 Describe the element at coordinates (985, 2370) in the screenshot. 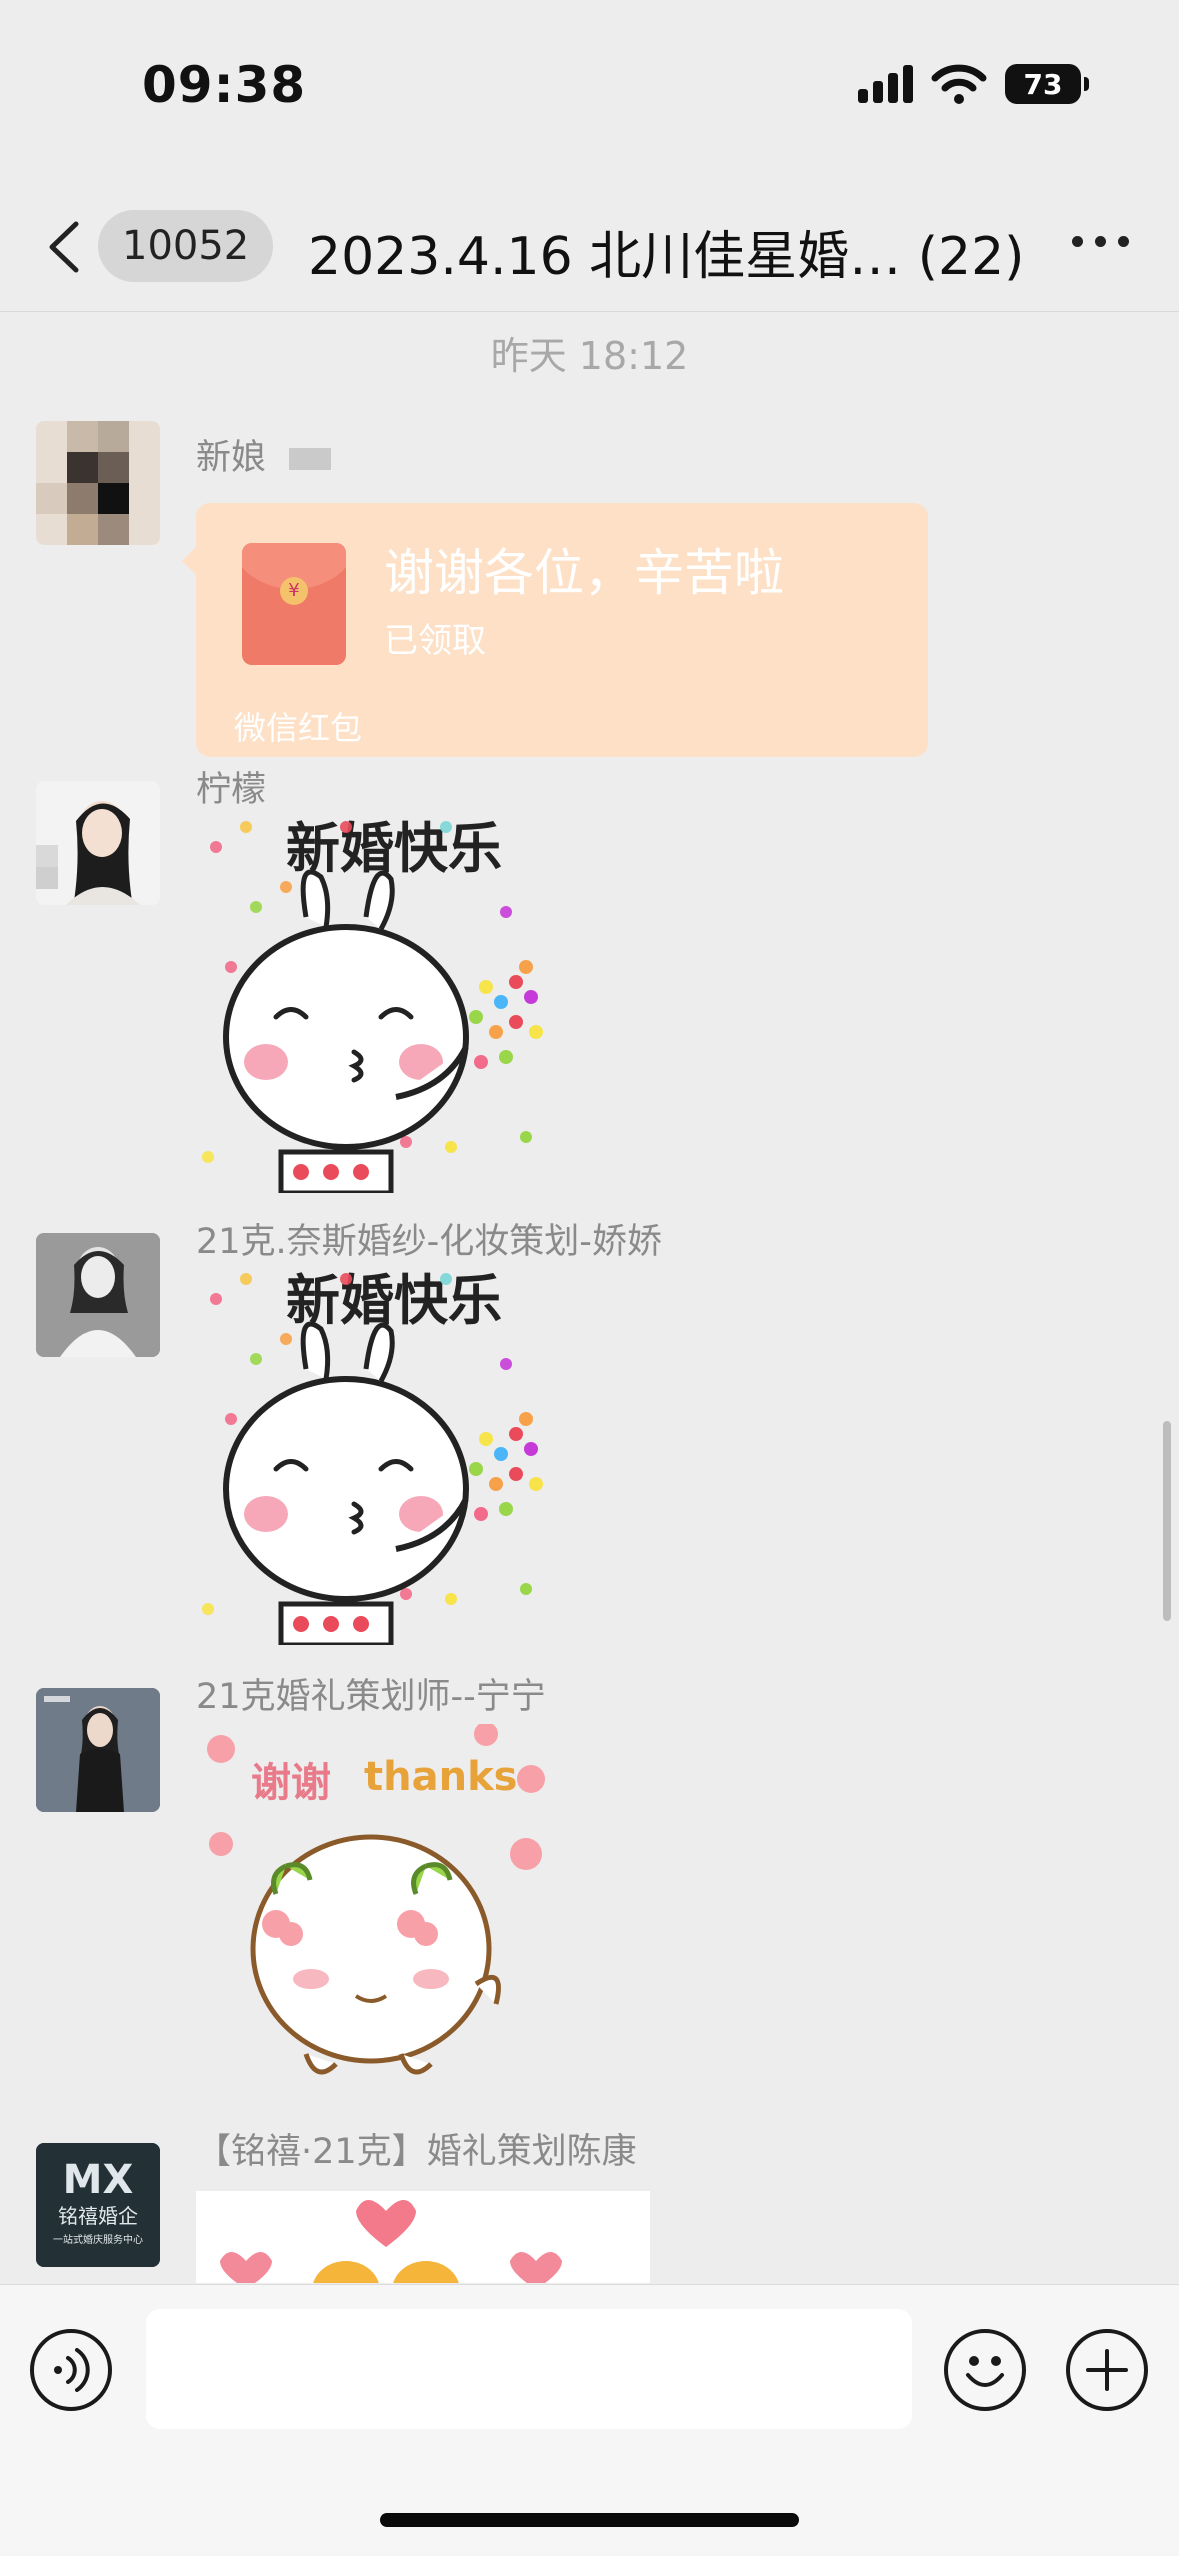

I see `emoji-icon` at that location.